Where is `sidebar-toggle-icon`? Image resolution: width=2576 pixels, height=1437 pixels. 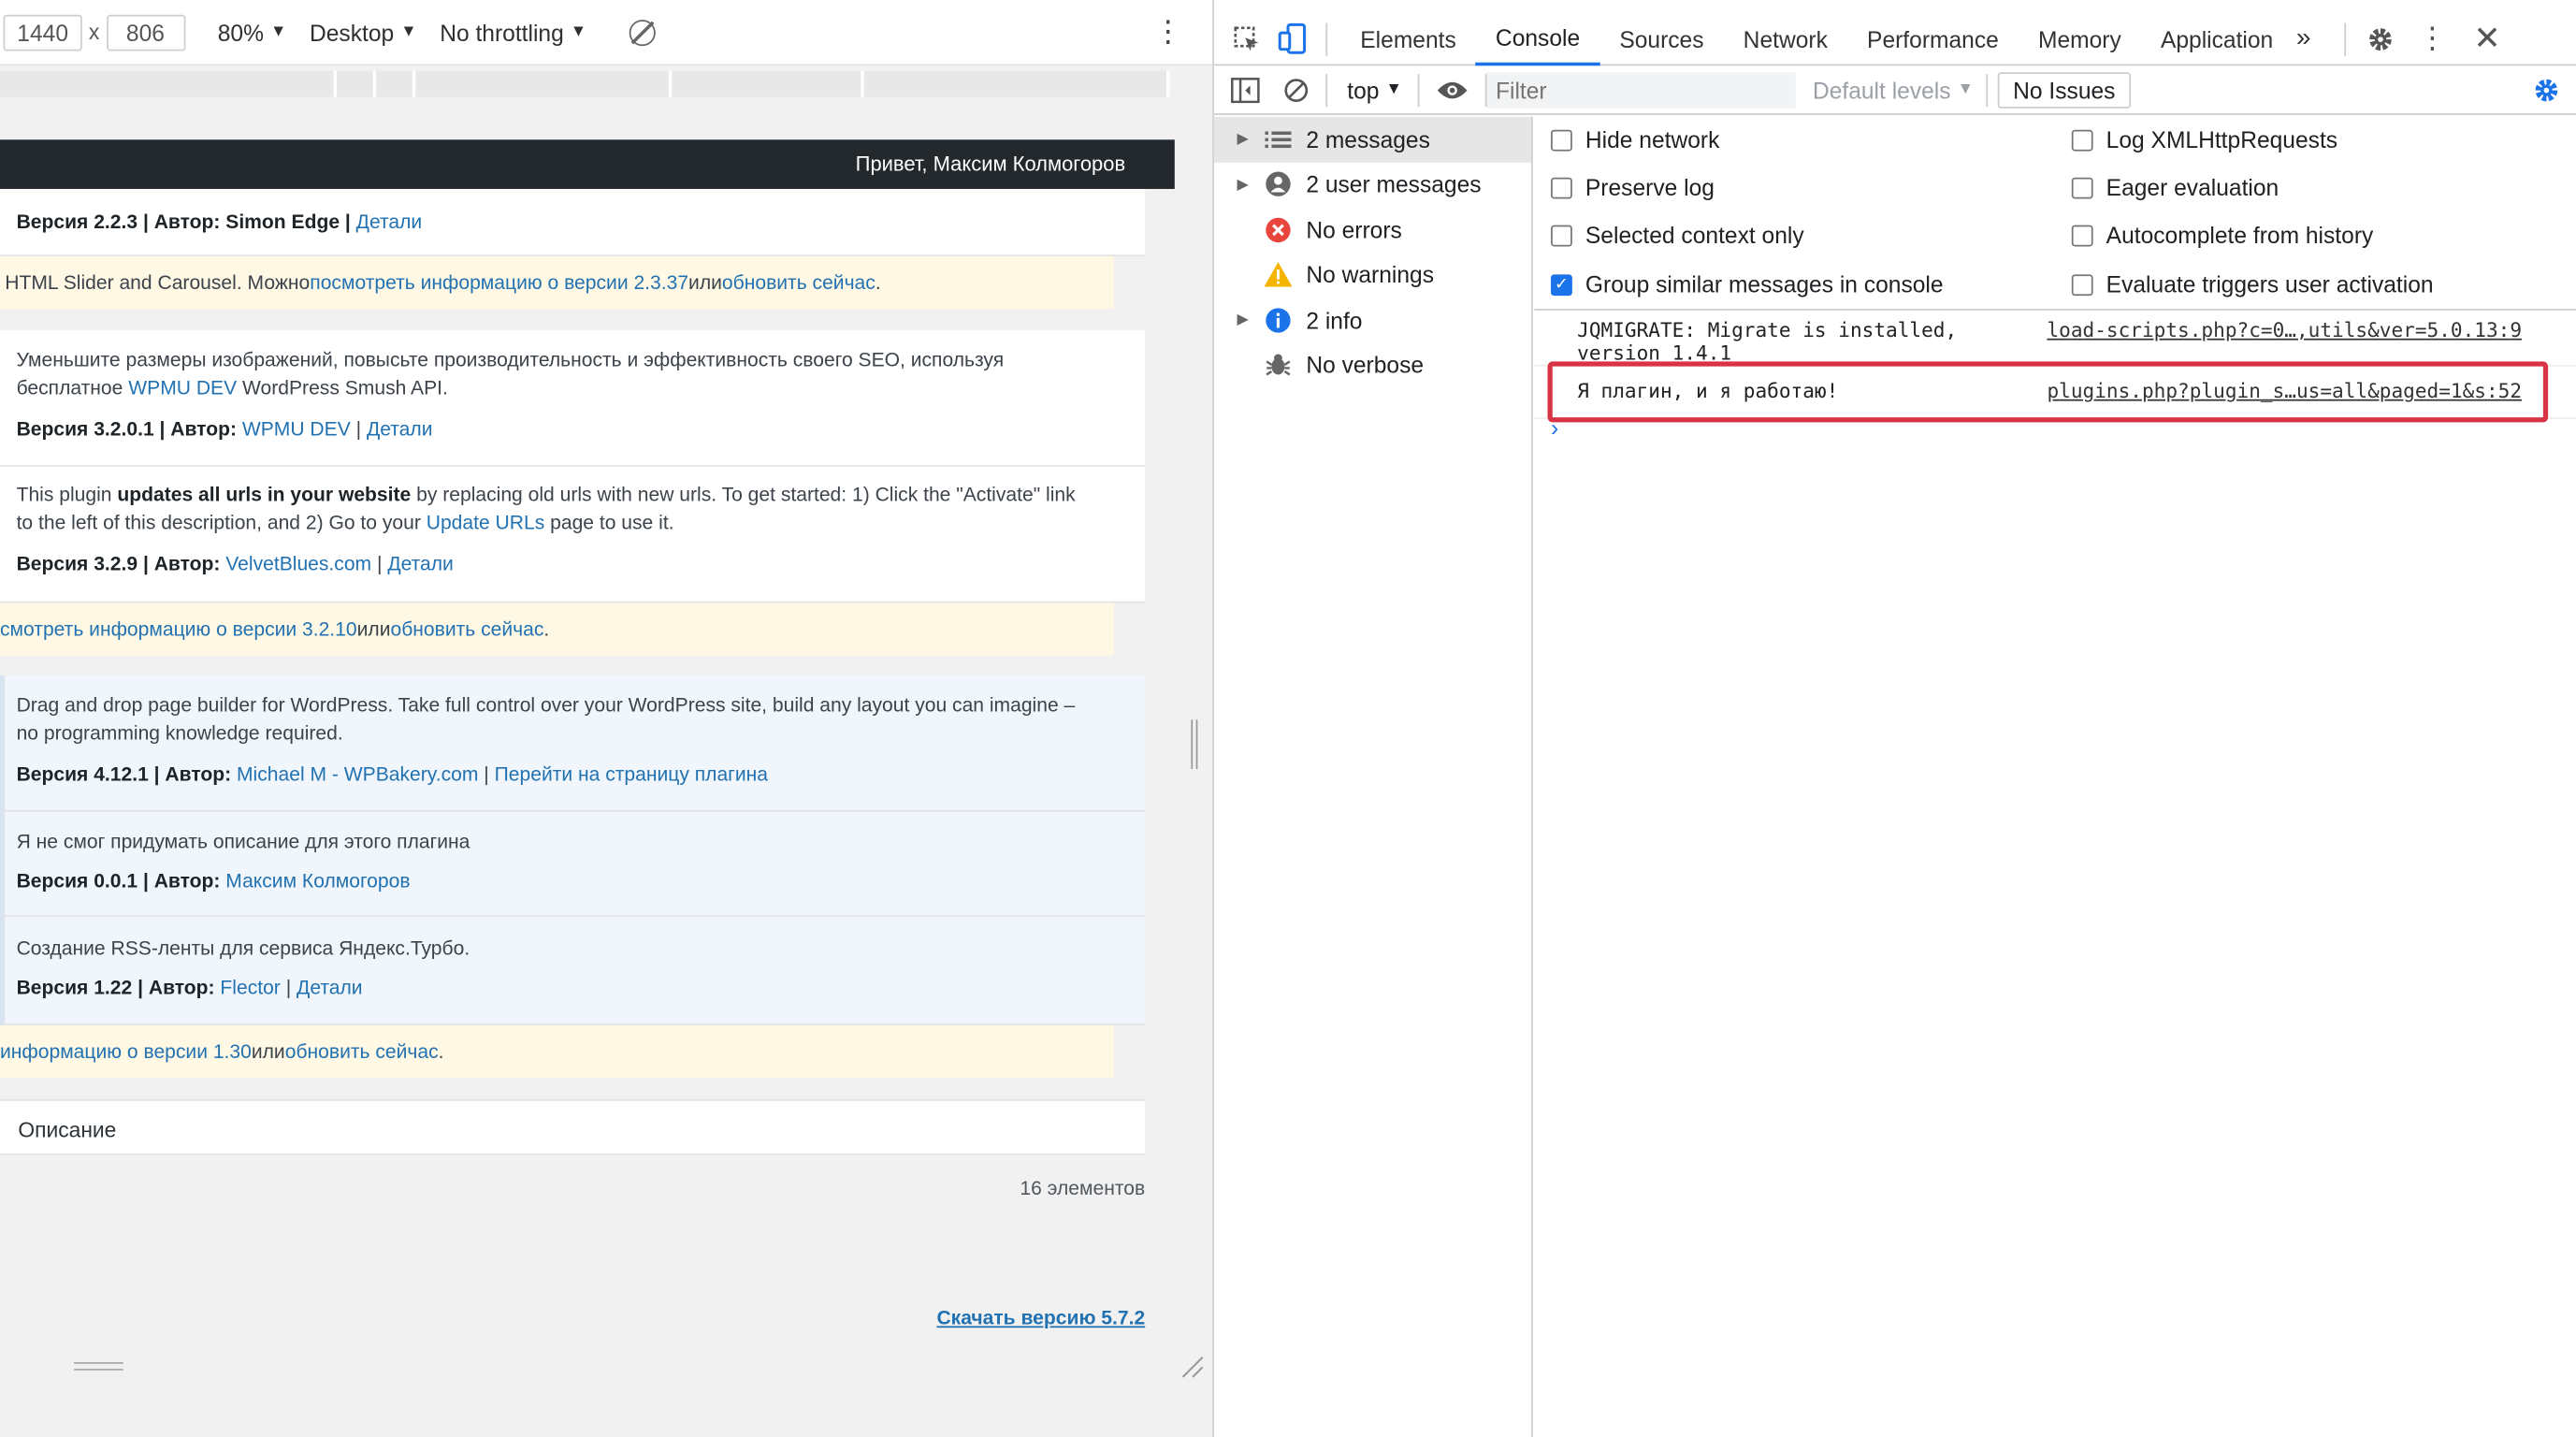 sidebar-toggle-icon is located at coordinates (1246, 90).